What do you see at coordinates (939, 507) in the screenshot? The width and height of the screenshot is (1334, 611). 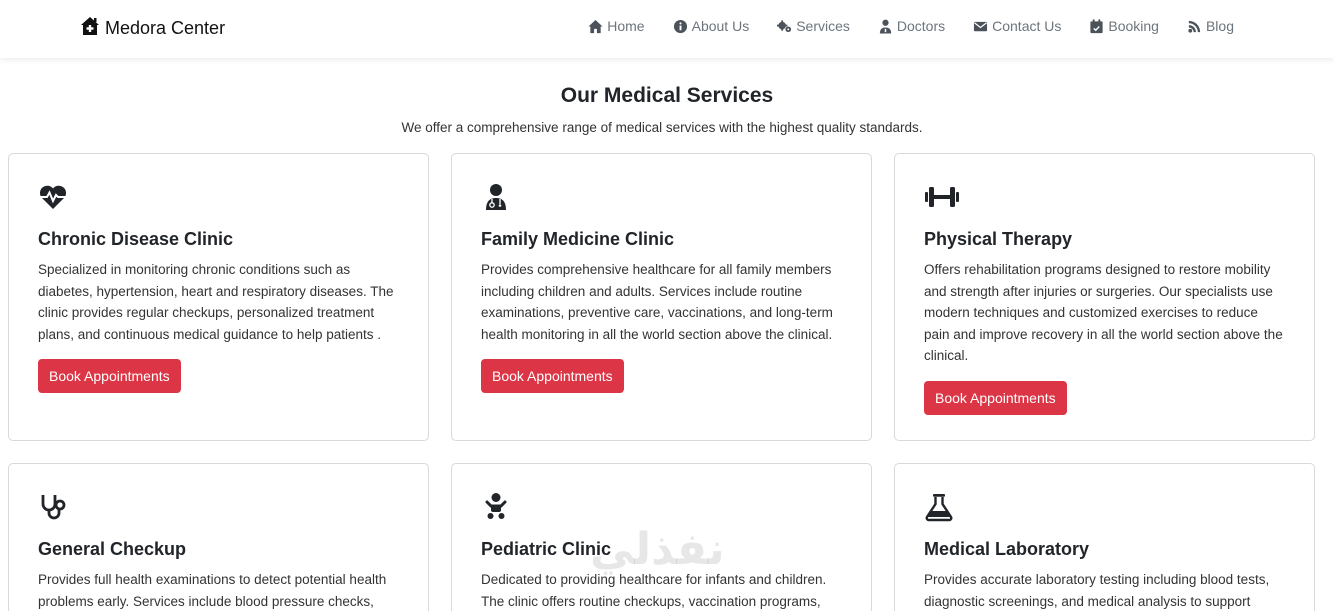 I see `flask-icon` at bounding box center [939, 507].